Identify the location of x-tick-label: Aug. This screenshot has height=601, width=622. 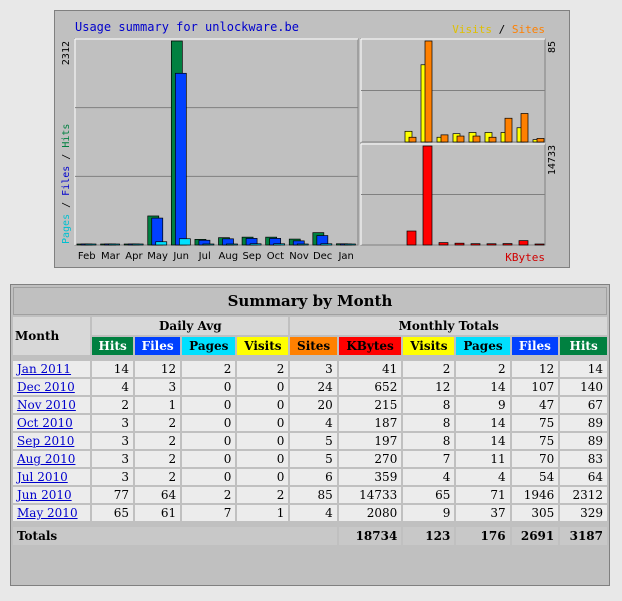
(229, 256).